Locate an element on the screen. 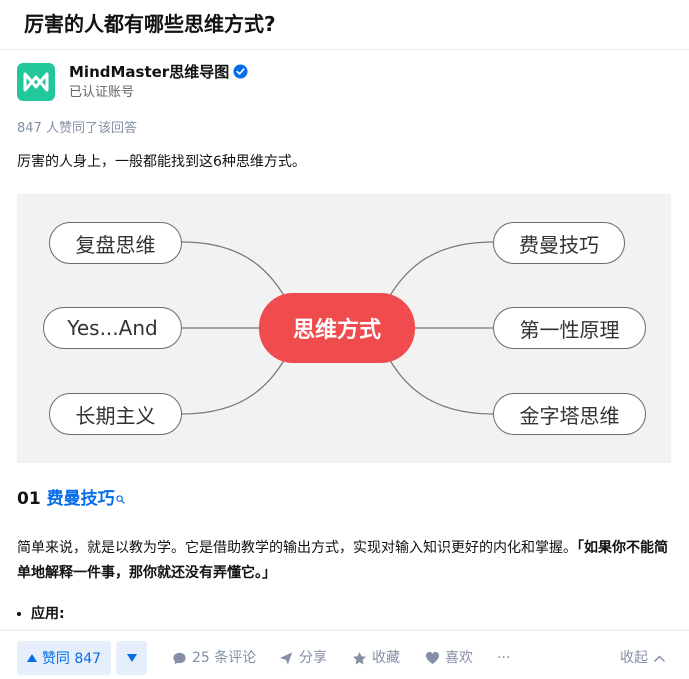  mindmaster-logo-icon is located at coordinates (36, 82).